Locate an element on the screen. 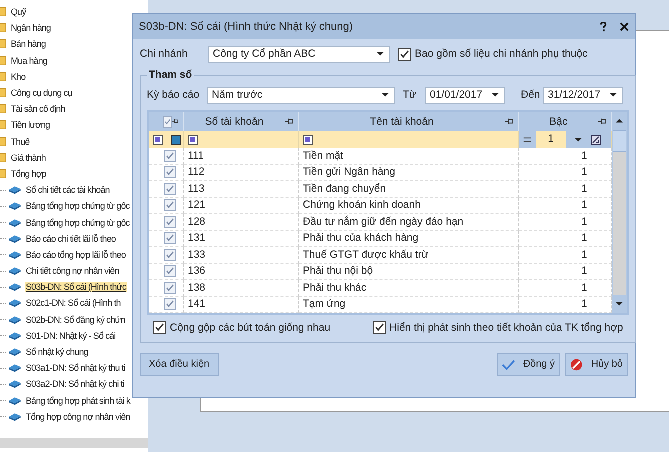 The width and height of the screenshot is (669, 452). level-filter-field: 1 is located at coordinates (551, 139).